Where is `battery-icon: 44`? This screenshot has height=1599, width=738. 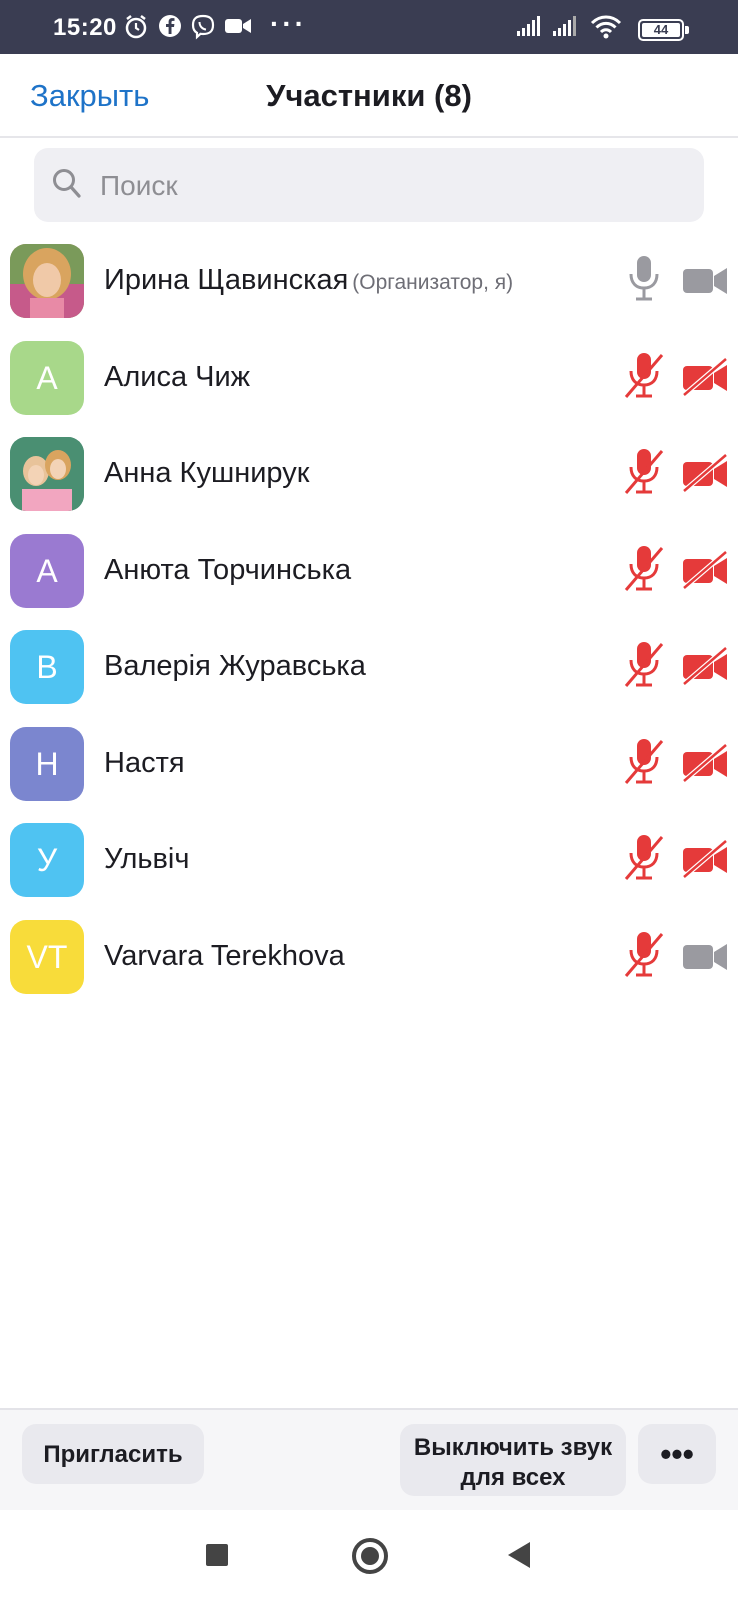
battery-icon: 44 is located at coordinates (663, 30).